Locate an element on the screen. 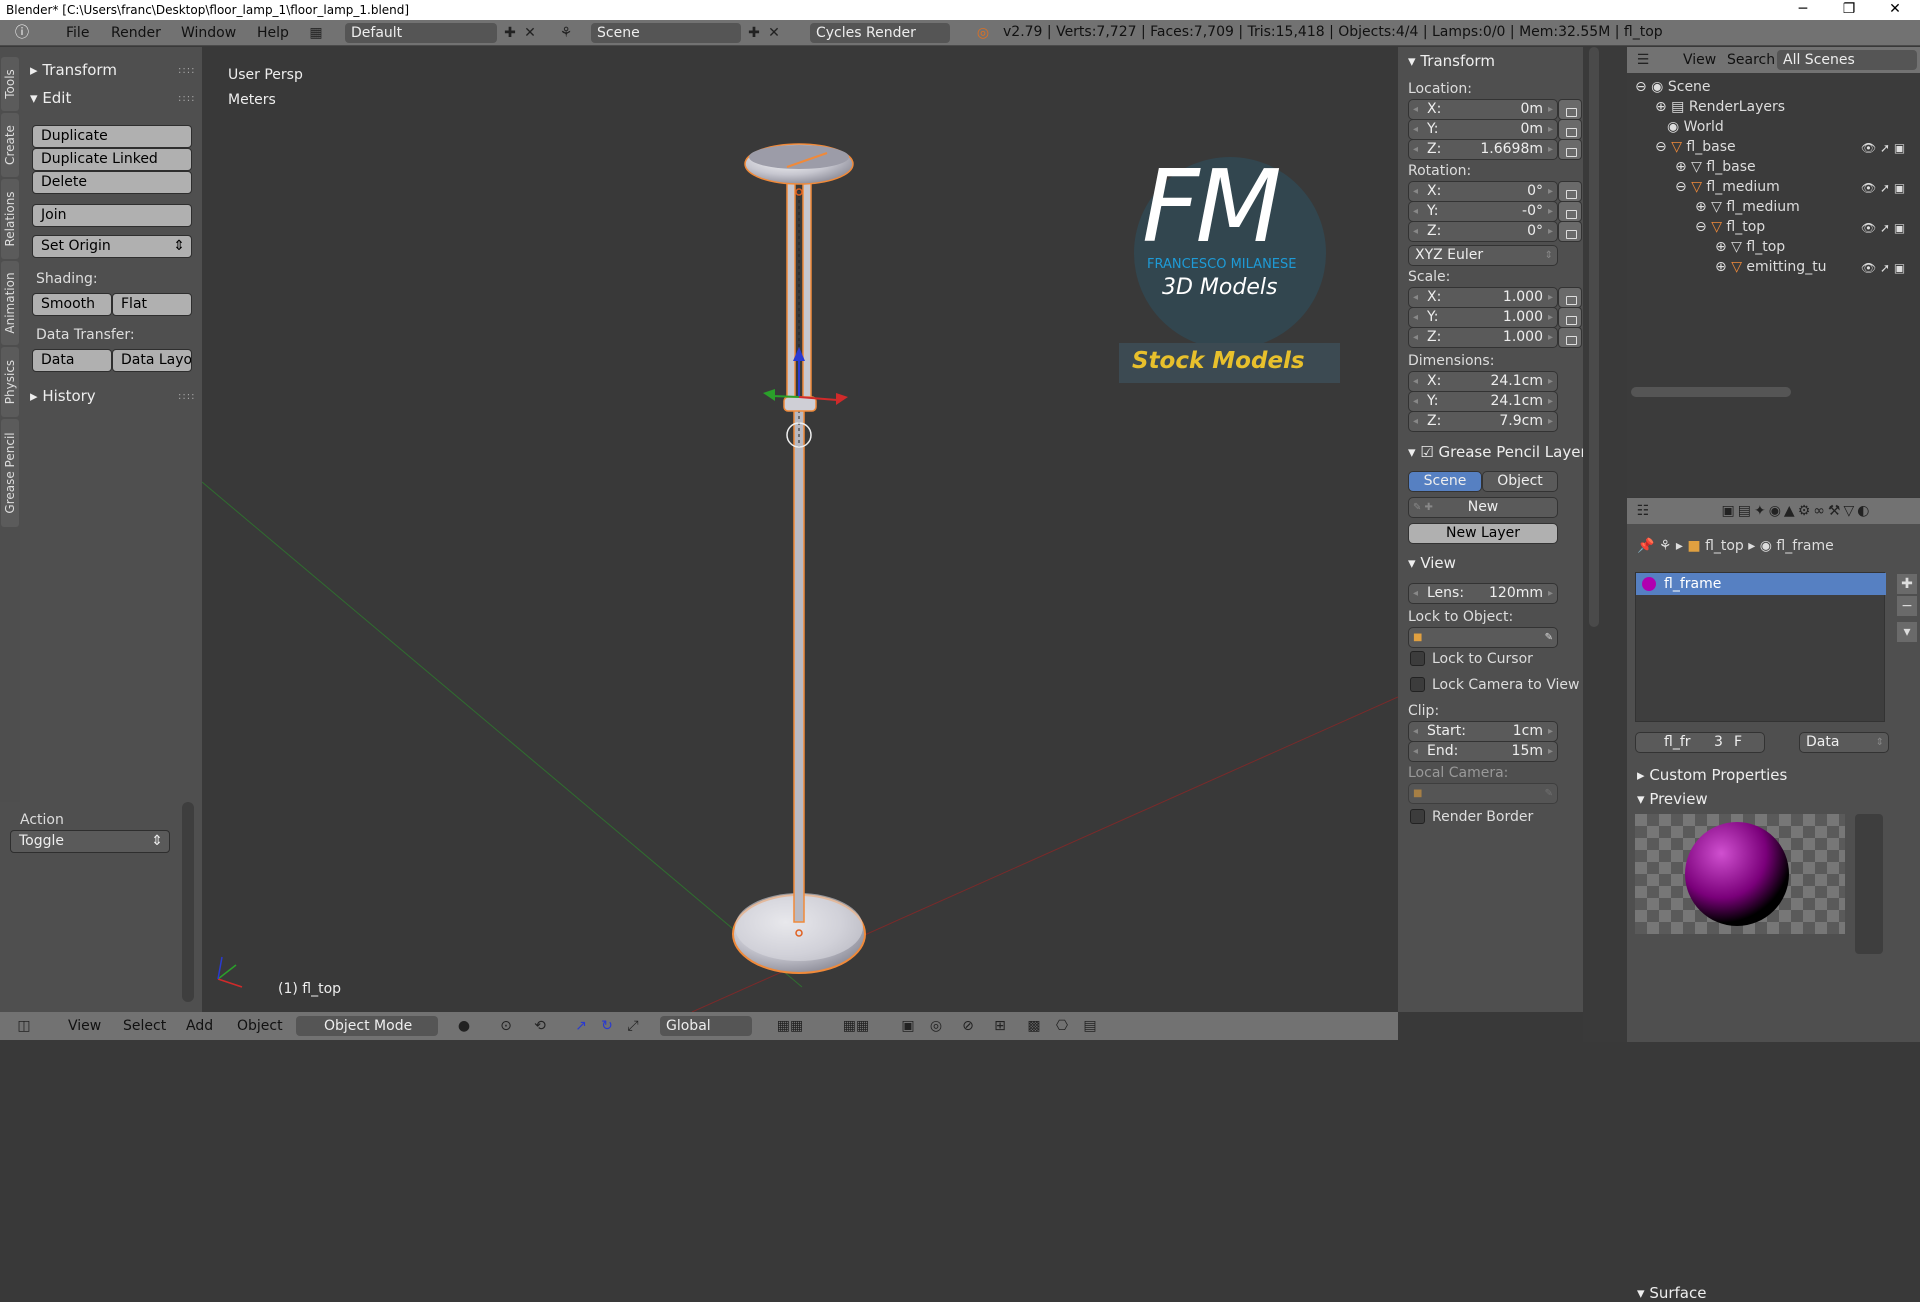 The width and height of the screenshot is (1920, 1302). orientation-select: Global is located at coordinates (706, 1026).